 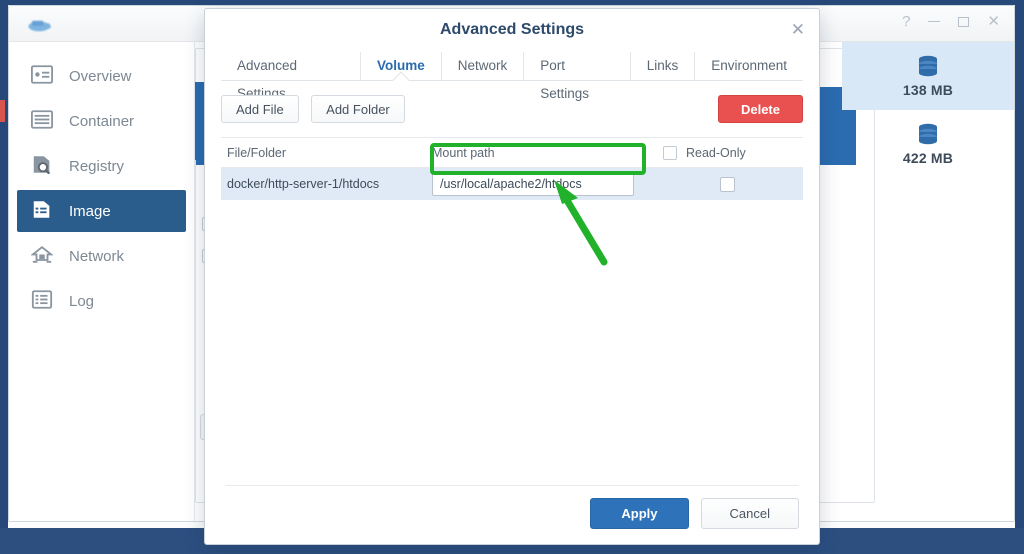 I want to click on delete-button: Delete, so click(x=760, y=109).